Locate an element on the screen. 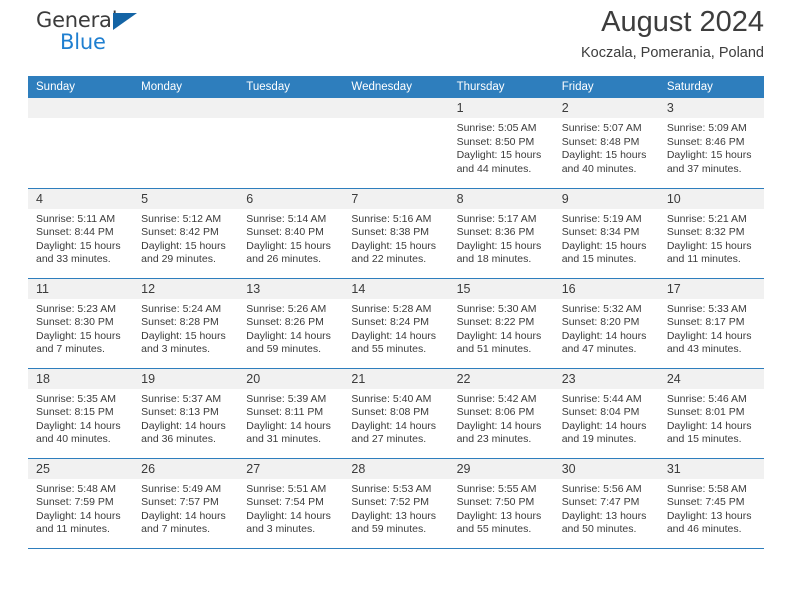 The image size is (792, 612). day-number: 16 is located at coordinates (606, 288).